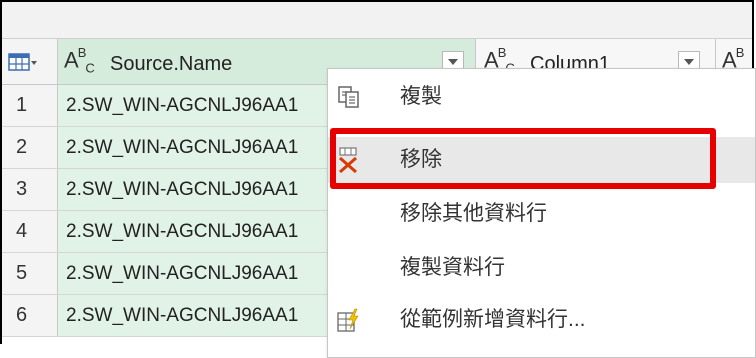  Describe the element at coordinates (30, 105) in the screenshot. I see `row-number: 1` at that location.